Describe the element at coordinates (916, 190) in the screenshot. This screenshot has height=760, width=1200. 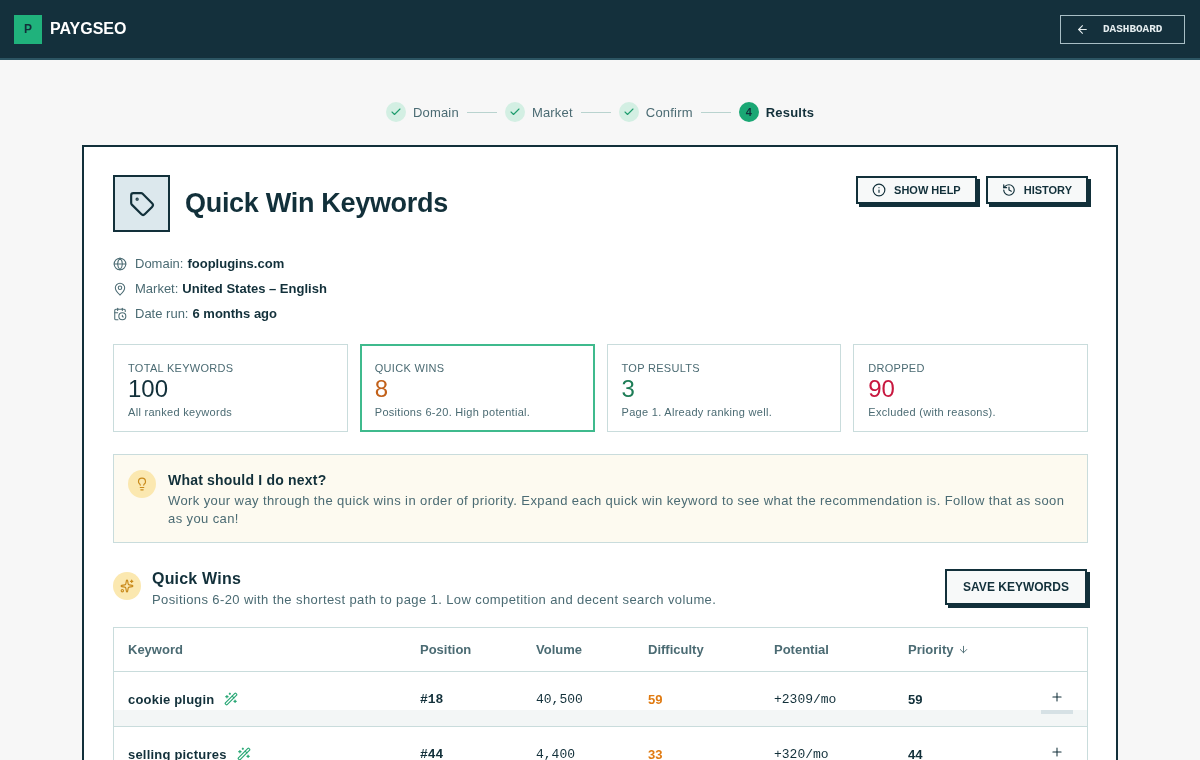
I see `toolbar-button: SHOW HELP` at that location.